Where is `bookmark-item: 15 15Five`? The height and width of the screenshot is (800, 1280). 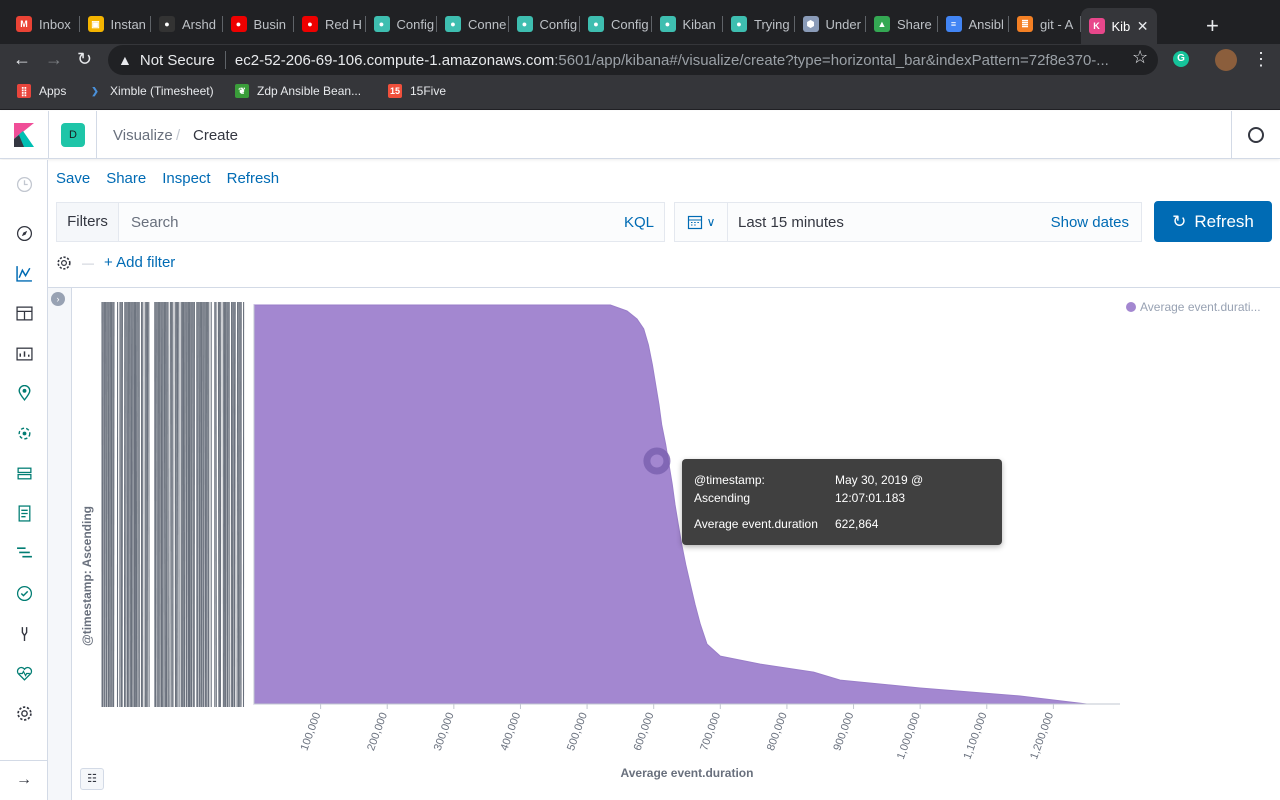 bookmark-item: 15 15Five is located at coordinates (417, 91).